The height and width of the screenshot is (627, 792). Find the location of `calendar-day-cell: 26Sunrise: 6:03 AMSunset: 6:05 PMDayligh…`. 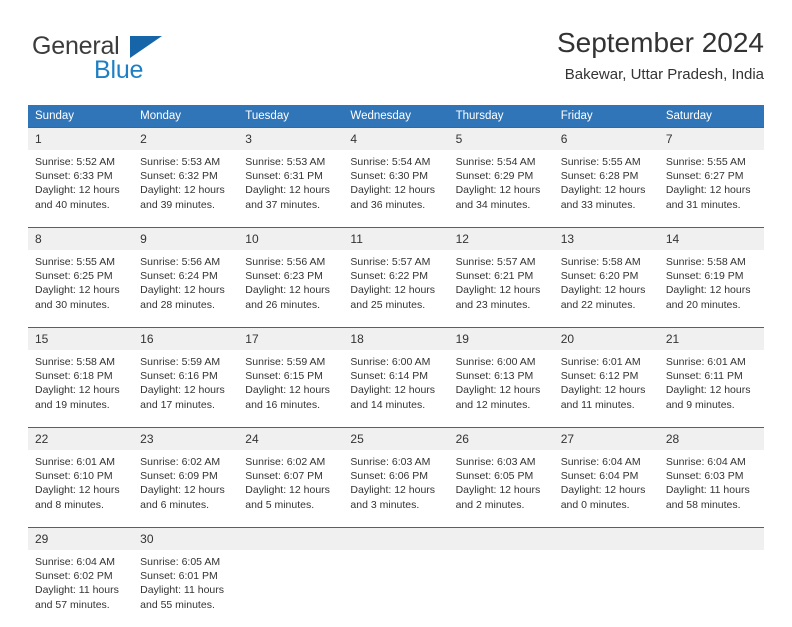

calendar-day-cell: 26Sunrise: 6:03 AMSunset: 6:05 PMDayligh… is located at coordinates (501, 478).